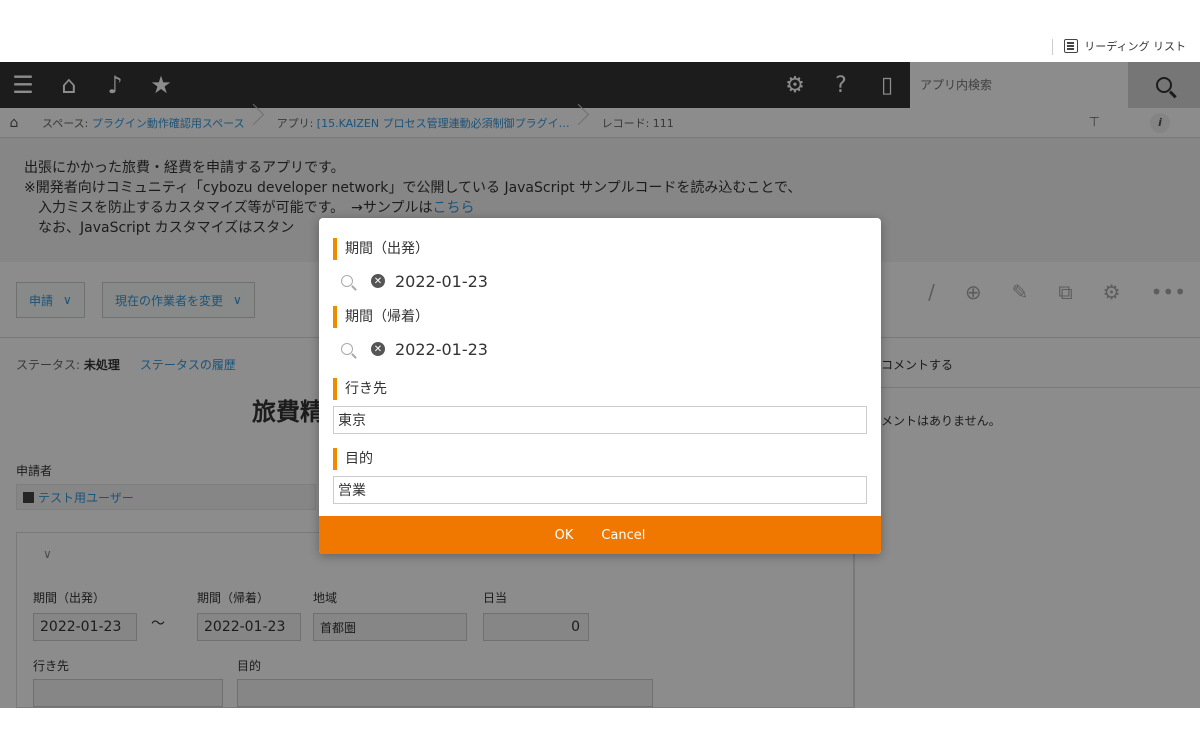  I want to click on ok-button: OK, so click(564, 535).